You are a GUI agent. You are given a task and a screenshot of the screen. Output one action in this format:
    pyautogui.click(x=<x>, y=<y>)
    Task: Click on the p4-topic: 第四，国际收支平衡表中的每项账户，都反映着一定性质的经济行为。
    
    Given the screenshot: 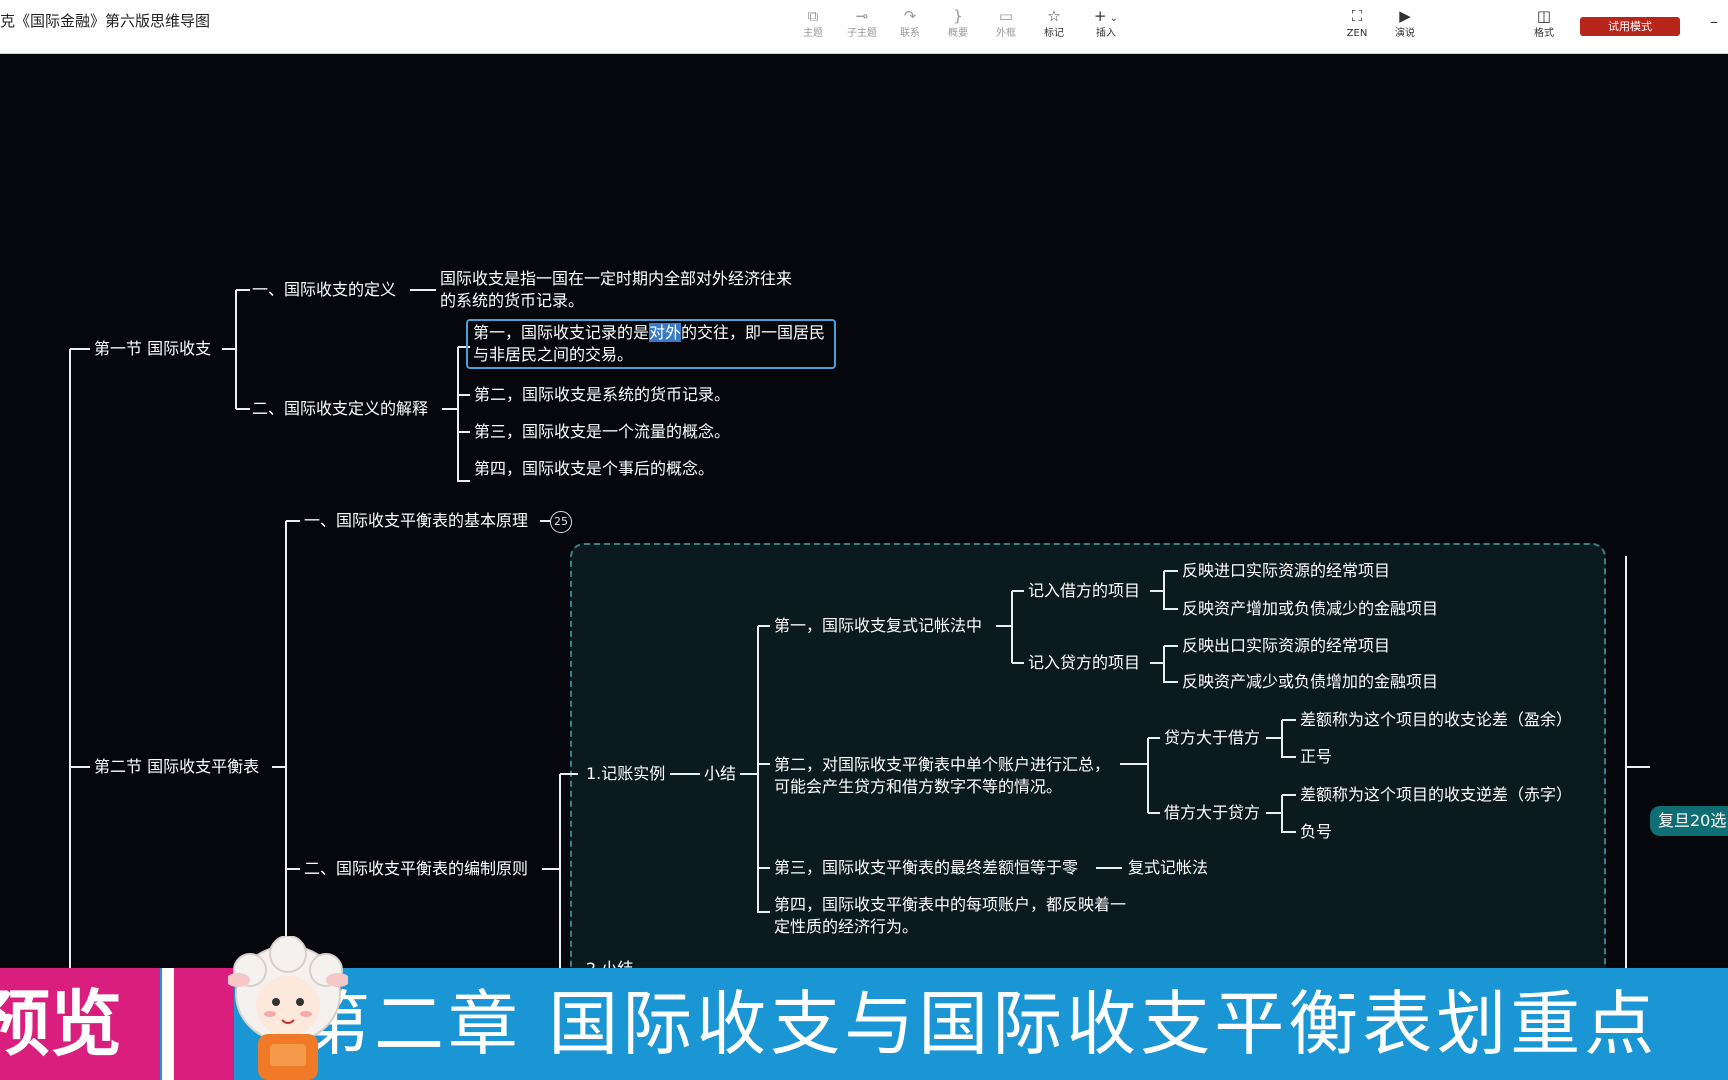 What is the action you would take?
    pyautogui.click(x=954, y=916)
    